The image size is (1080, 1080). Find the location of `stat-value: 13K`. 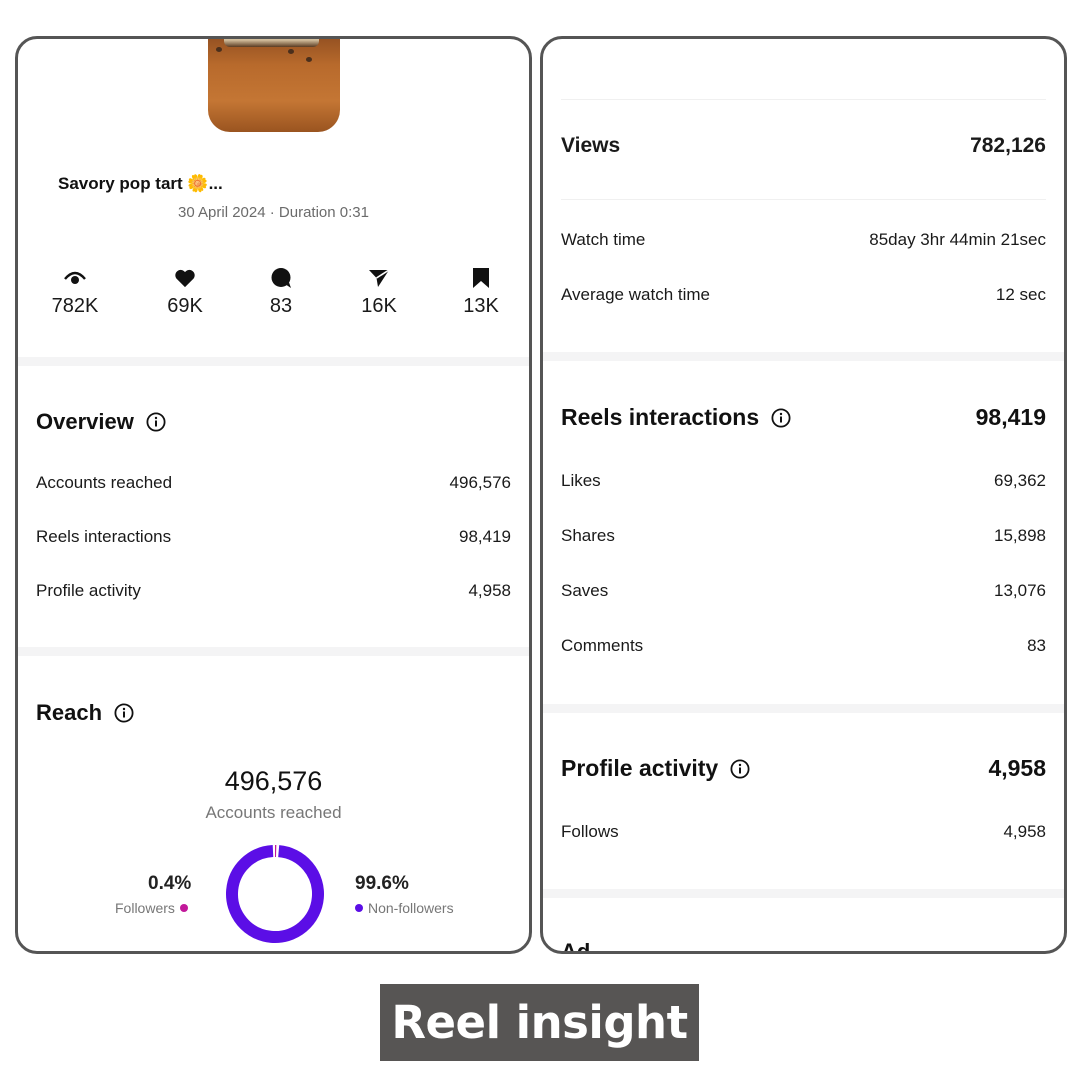

stat-value: 13K is located at coordinates (481, 306).